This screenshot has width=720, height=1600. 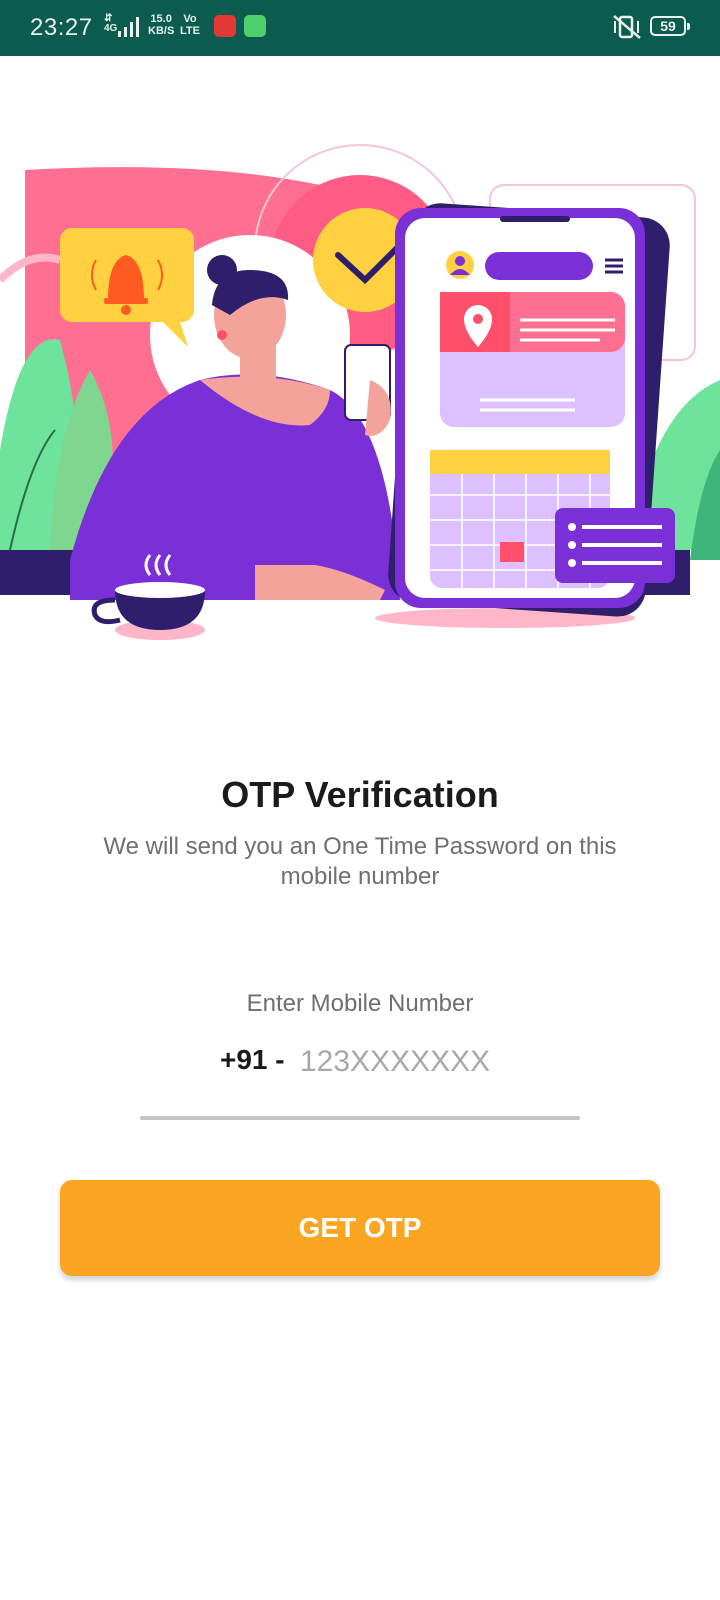 I want to click on mobile-number-input, so click(x=425, y=1062).